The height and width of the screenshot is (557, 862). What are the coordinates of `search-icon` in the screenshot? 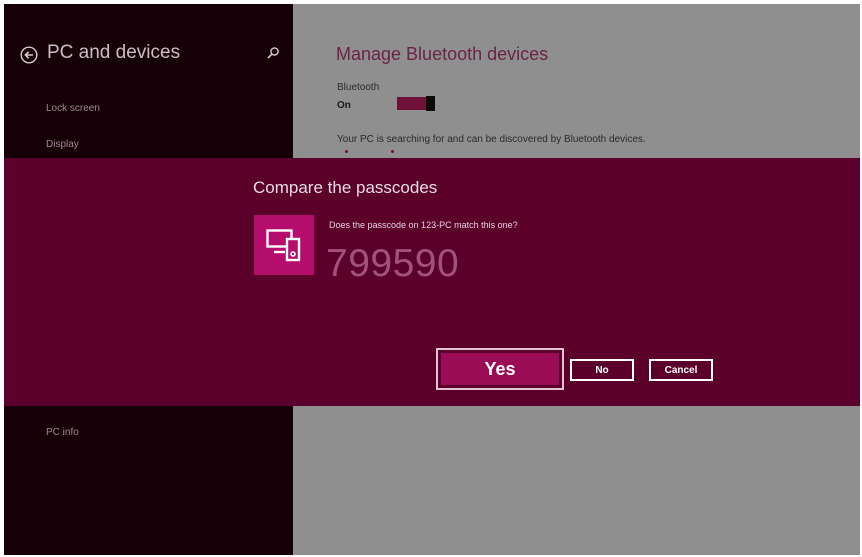 It's located at (273, 53).